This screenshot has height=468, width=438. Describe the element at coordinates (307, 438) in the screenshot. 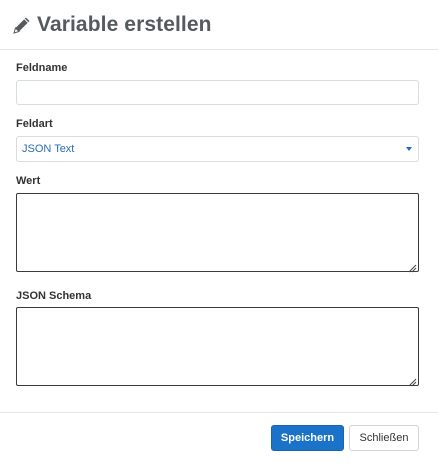

I see `save-button: Speichern` at that location.